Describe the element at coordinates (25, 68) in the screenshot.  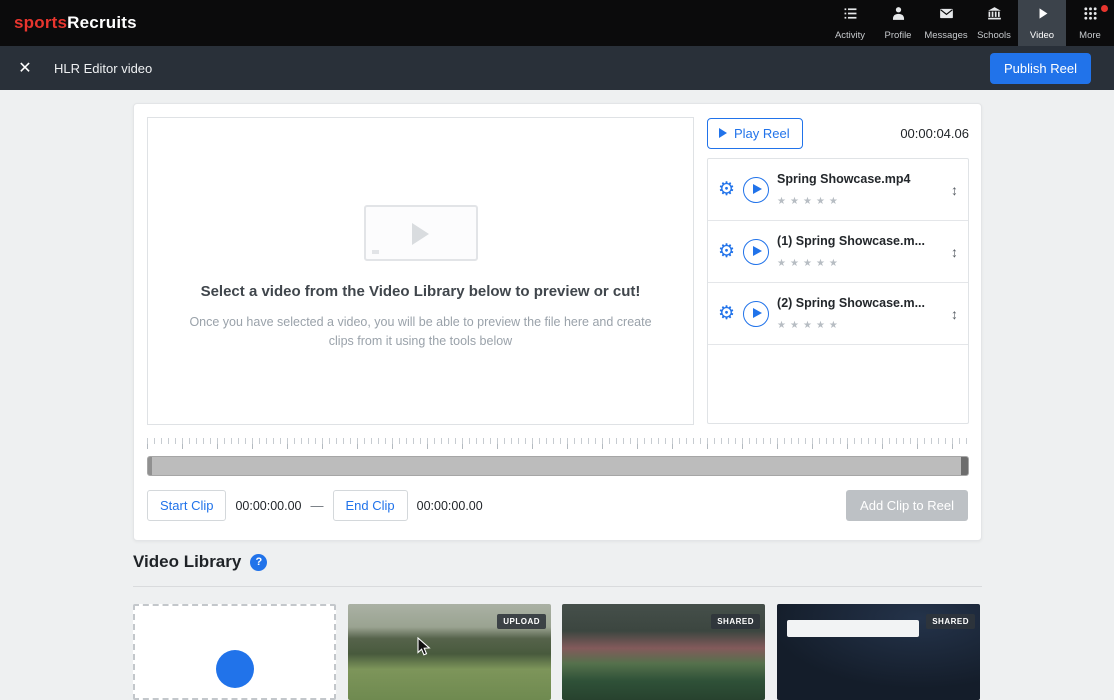
I see `close-icon` at that location.